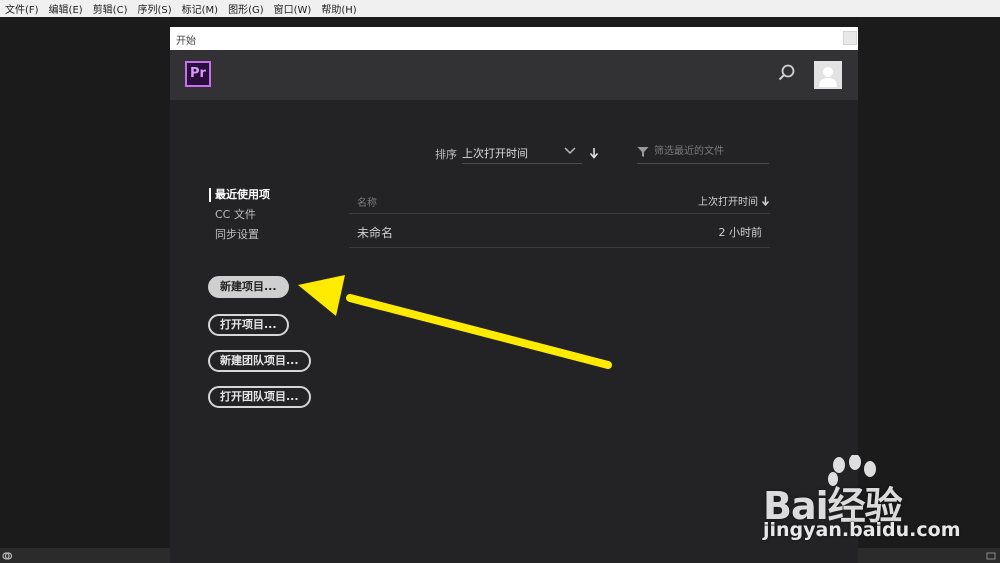 Image resolution: width=1000 pixels, height=563 pixels. Describe the element at coordinates (367, 201) in the screenshot. I see `column-name: 名称` at that location.